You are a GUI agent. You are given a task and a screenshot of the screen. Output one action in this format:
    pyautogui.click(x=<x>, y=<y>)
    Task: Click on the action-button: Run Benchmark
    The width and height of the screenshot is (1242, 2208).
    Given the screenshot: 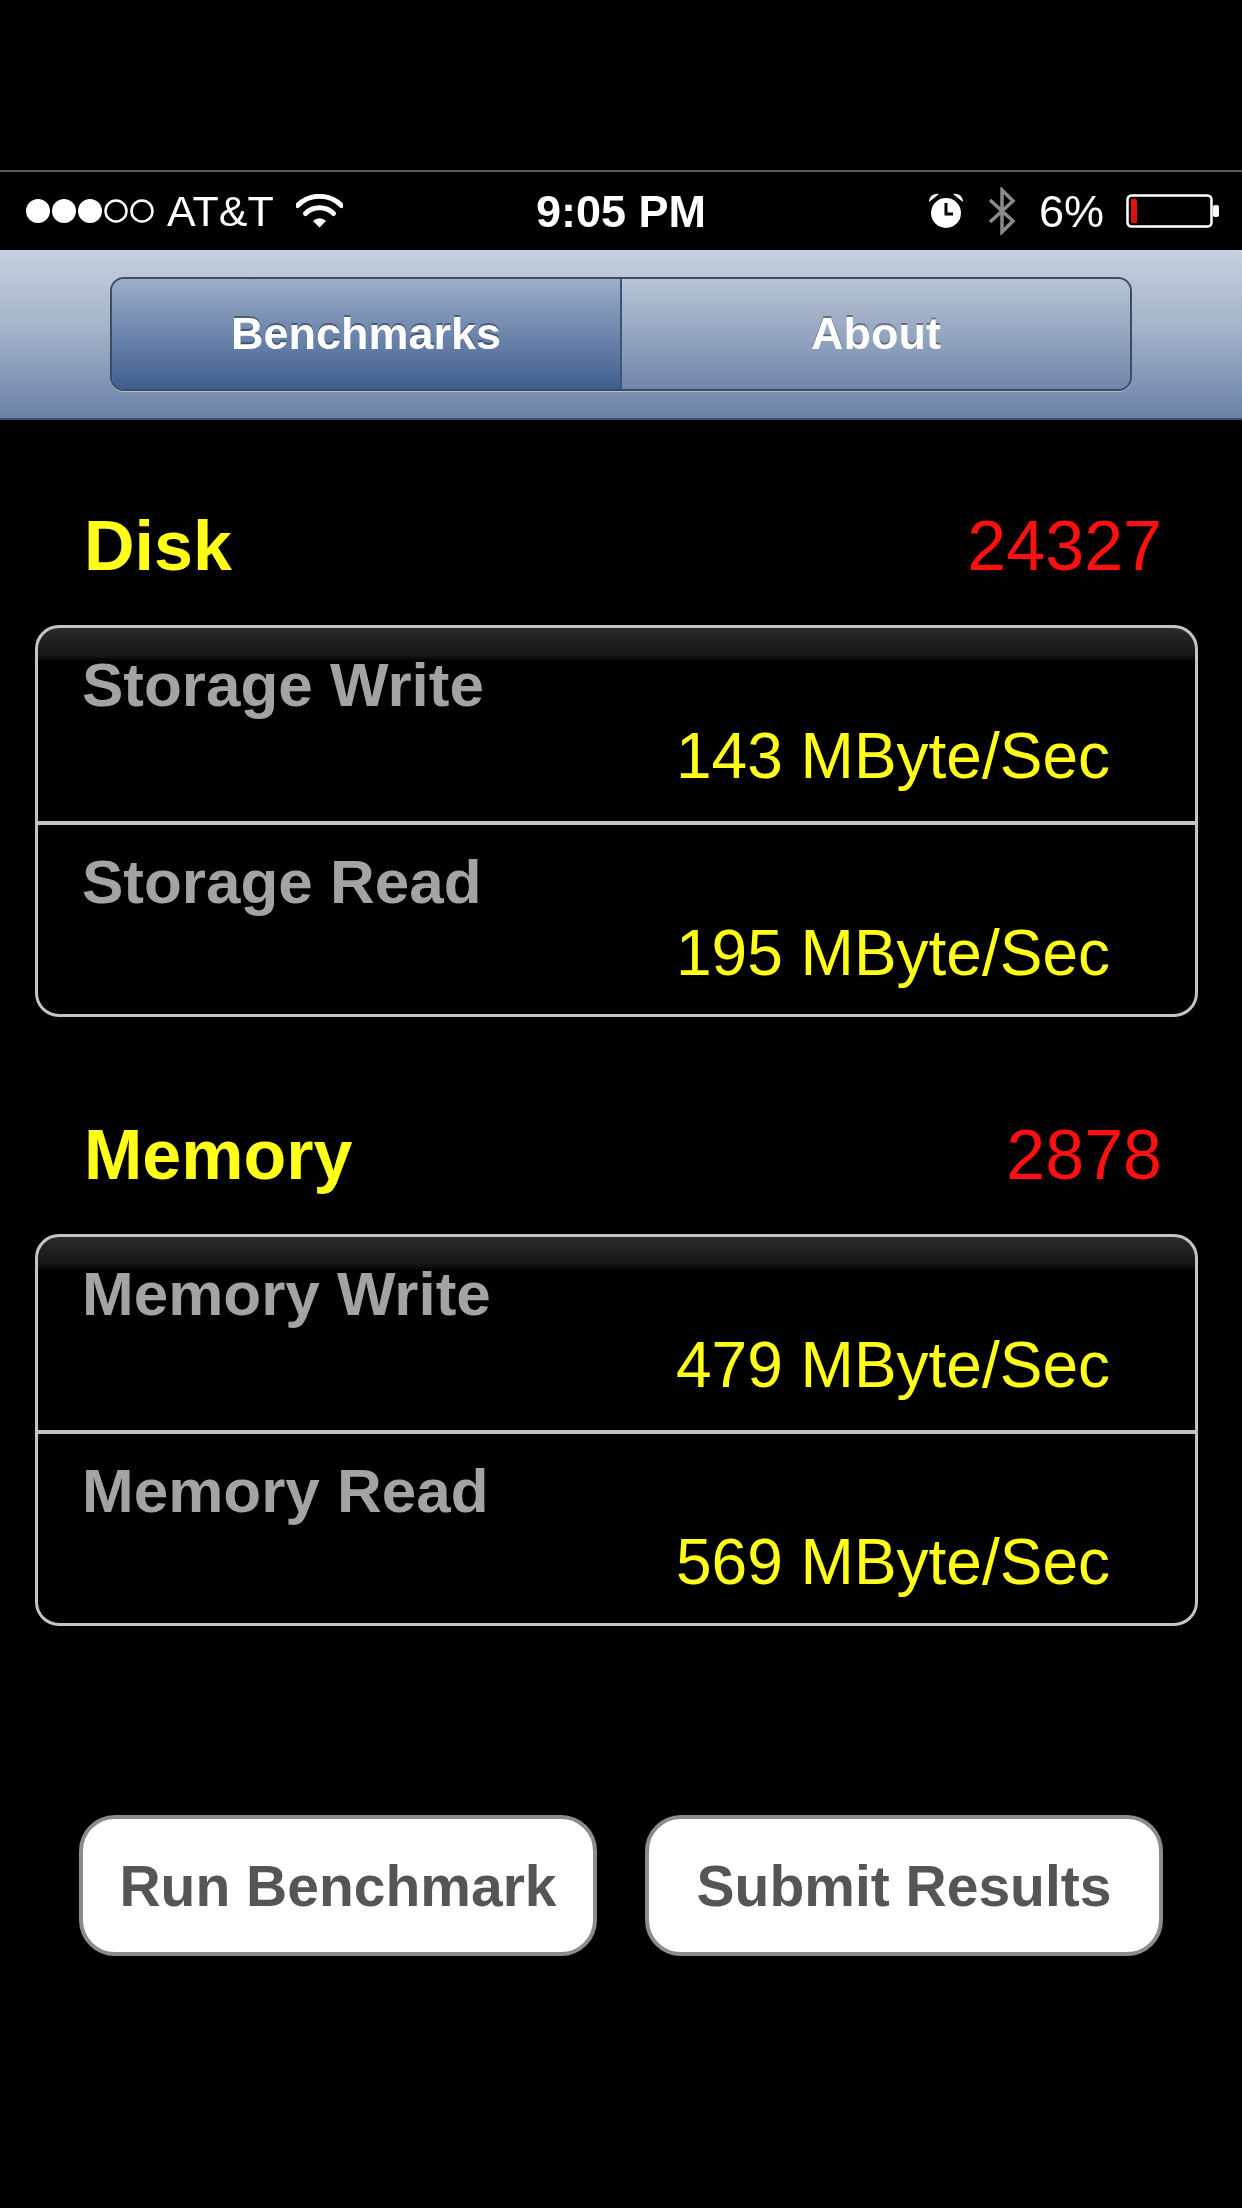 What is the action you would take?
    pyautogui.click(x=338, y=1885)
    